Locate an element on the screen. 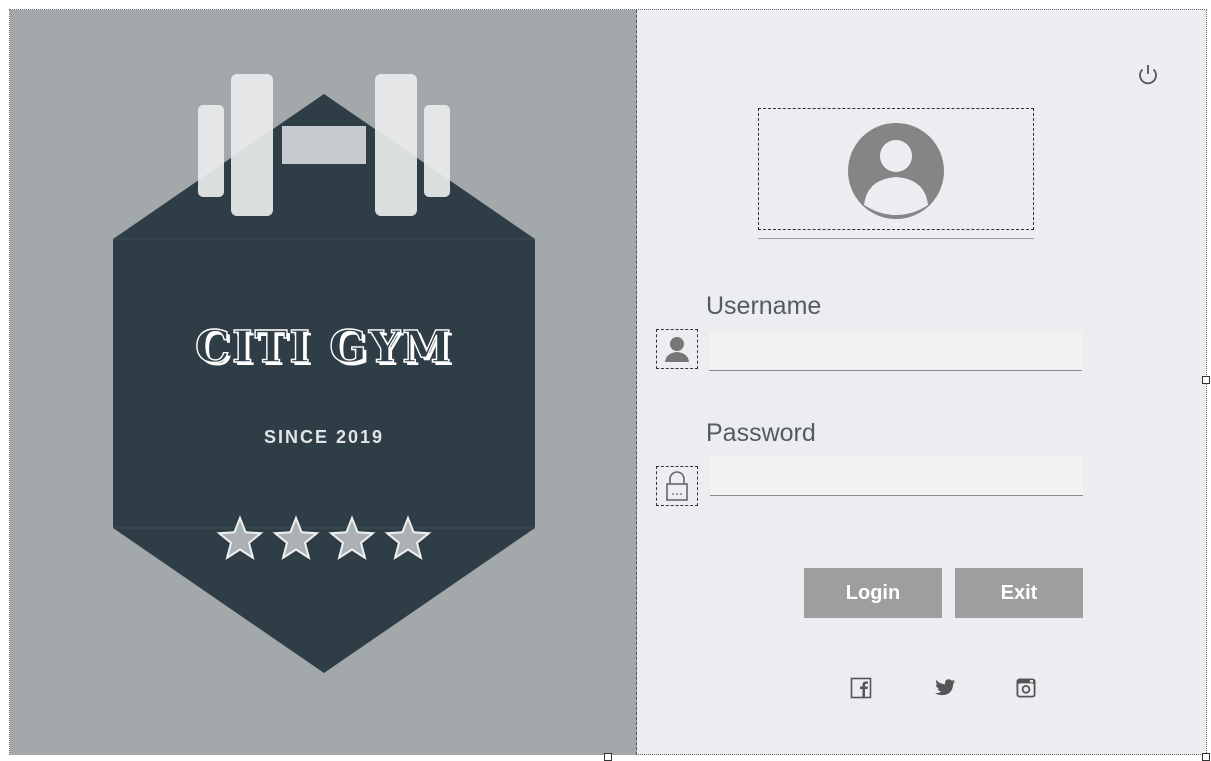 This screenshot has height=761, width=1211. power-icon is located at coordinates (1148, 75).